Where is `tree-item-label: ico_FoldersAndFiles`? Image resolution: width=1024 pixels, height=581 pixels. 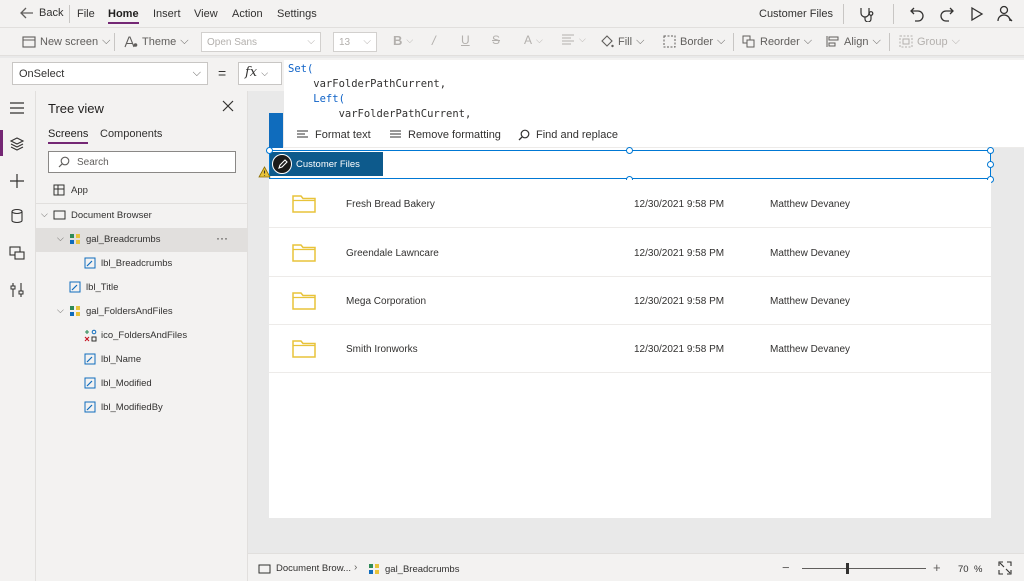 tree-item-label: ico_FoldersAndFiles is located at coordinates (144, 335).